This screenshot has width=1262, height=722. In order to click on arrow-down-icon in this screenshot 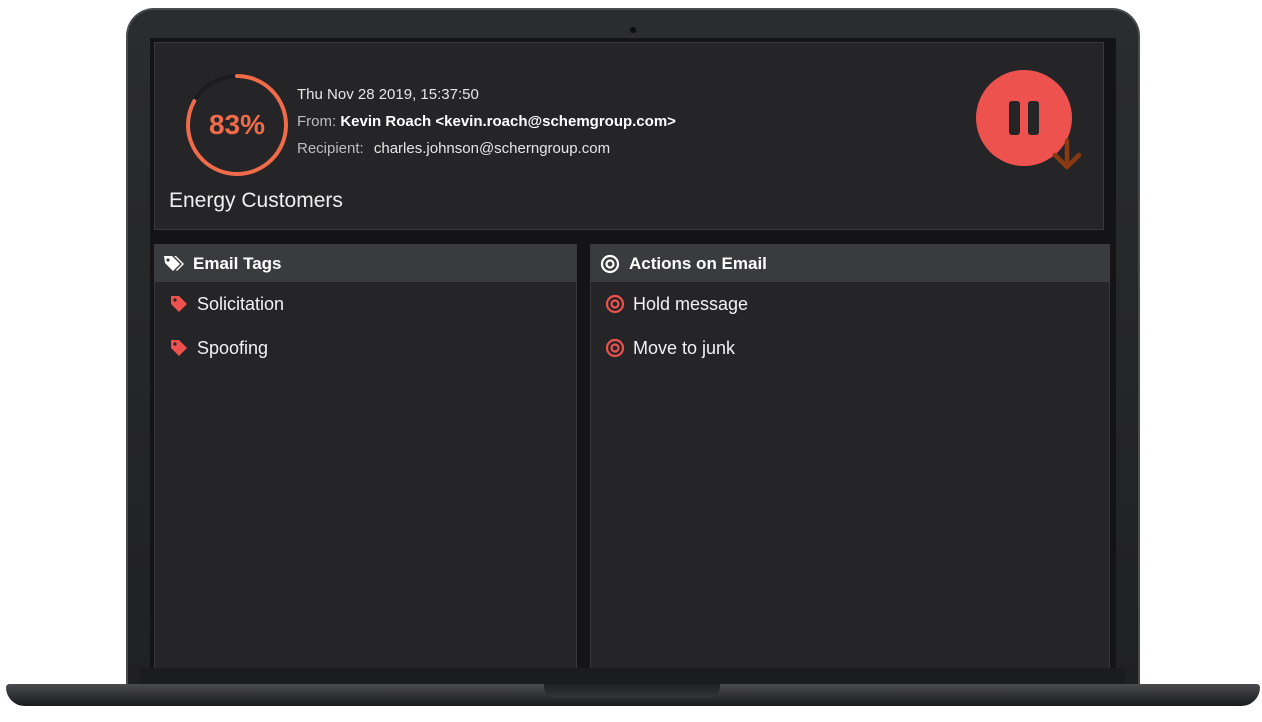, I will do `click(1067, 155)`.